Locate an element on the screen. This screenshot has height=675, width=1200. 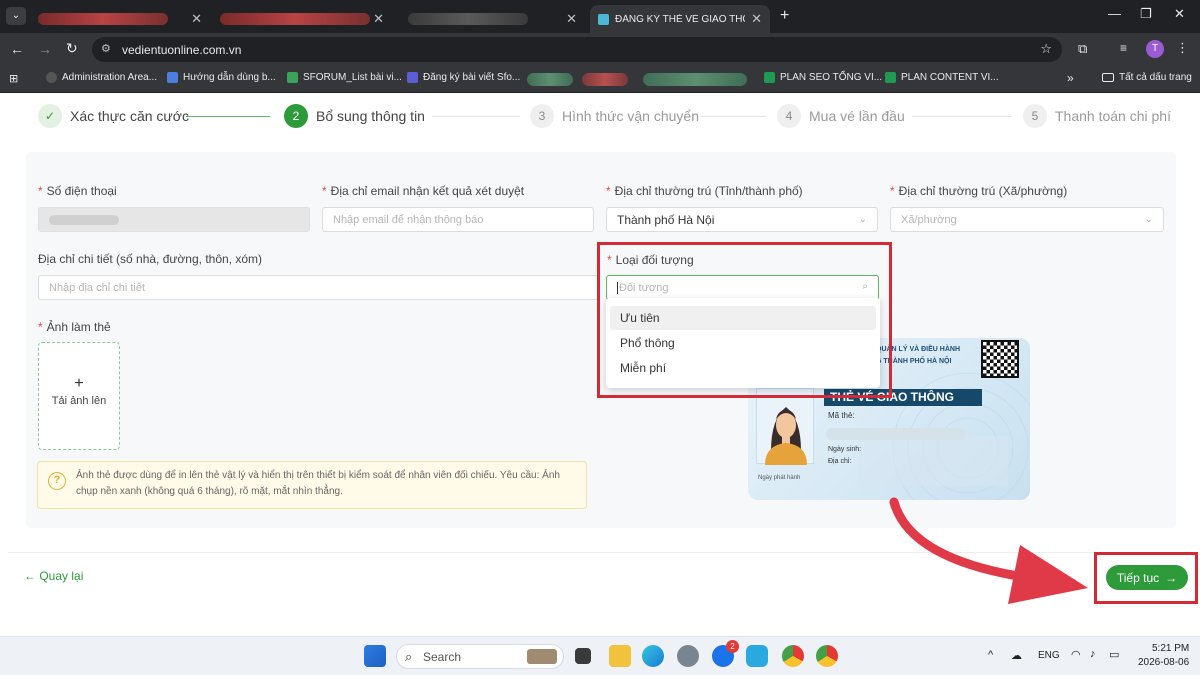
province-select: Thành phố Hà Nội ⌄ is located at coordinates (742, 219).